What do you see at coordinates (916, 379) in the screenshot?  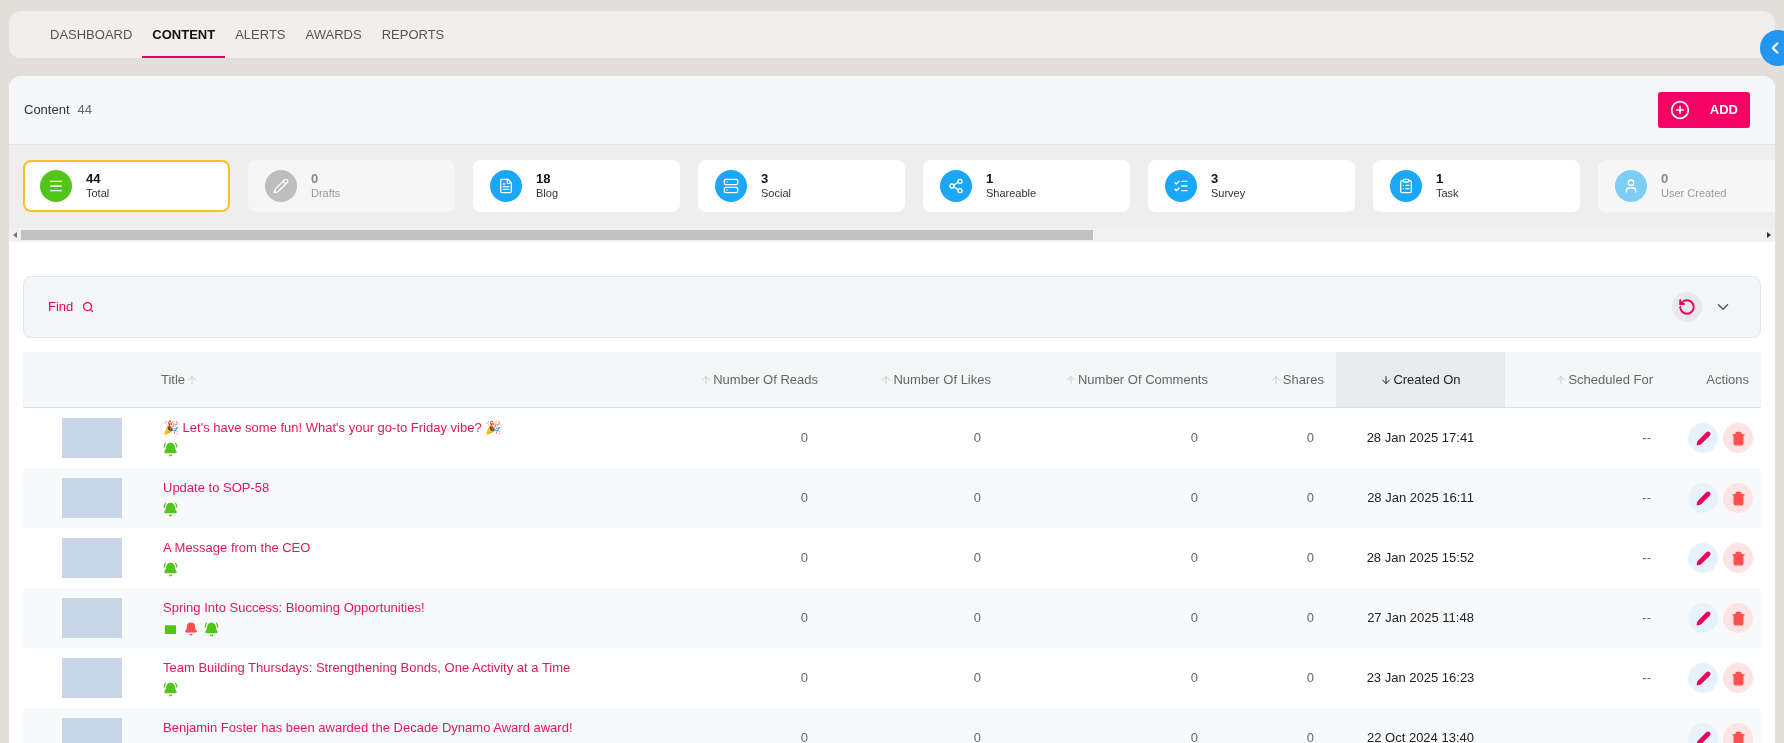 I see `column-header: Number Of Likes` at bounding box center [916, 379].